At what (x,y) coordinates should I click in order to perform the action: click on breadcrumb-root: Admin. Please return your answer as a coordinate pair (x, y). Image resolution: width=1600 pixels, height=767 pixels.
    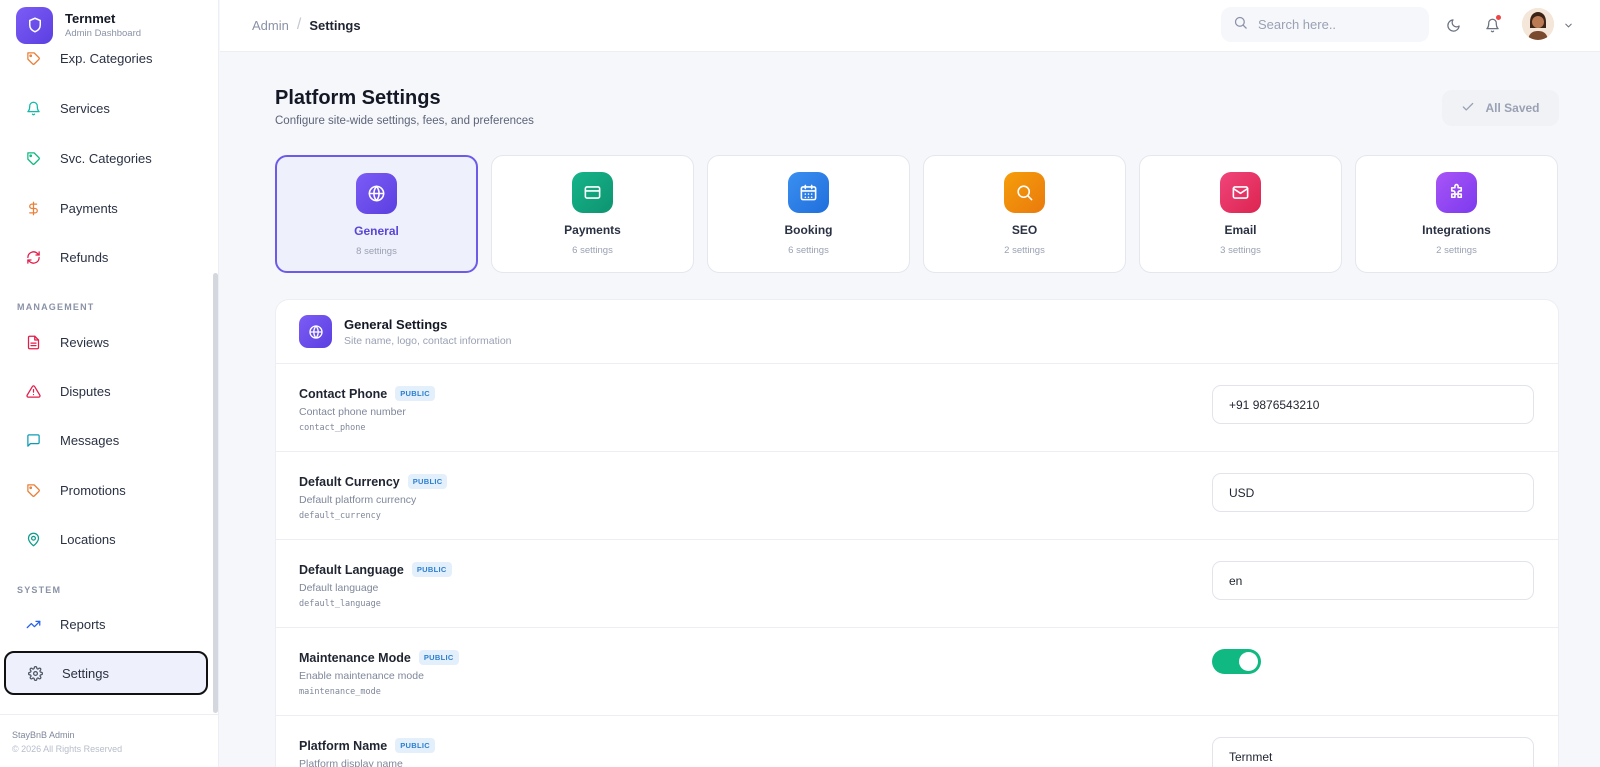
    Looking at the image, I should click on (270, 25).